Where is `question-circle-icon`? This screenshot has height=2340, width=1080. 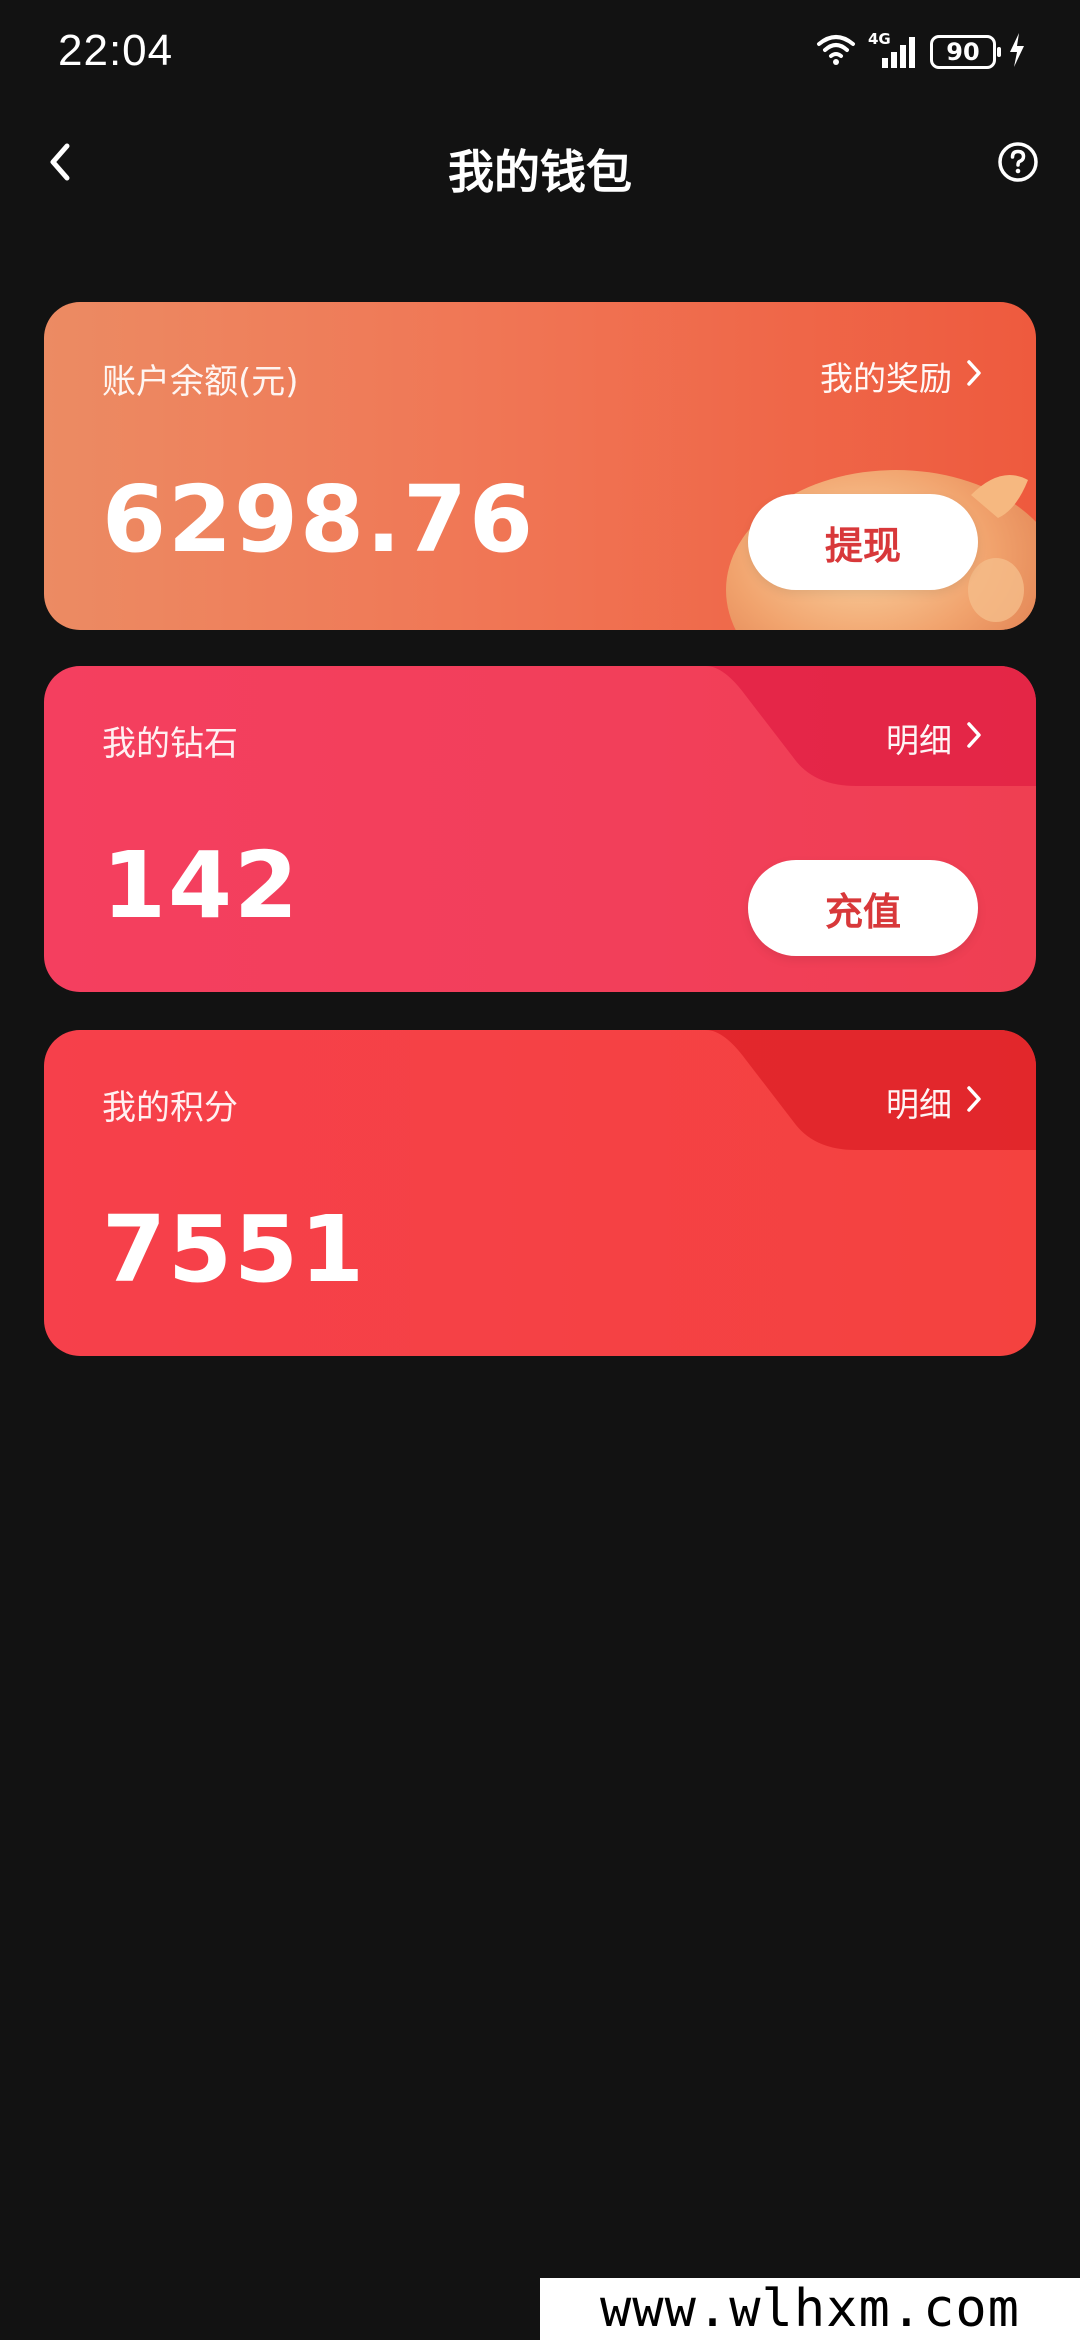 question-circle-icon is located at coordinates (1018, 164).